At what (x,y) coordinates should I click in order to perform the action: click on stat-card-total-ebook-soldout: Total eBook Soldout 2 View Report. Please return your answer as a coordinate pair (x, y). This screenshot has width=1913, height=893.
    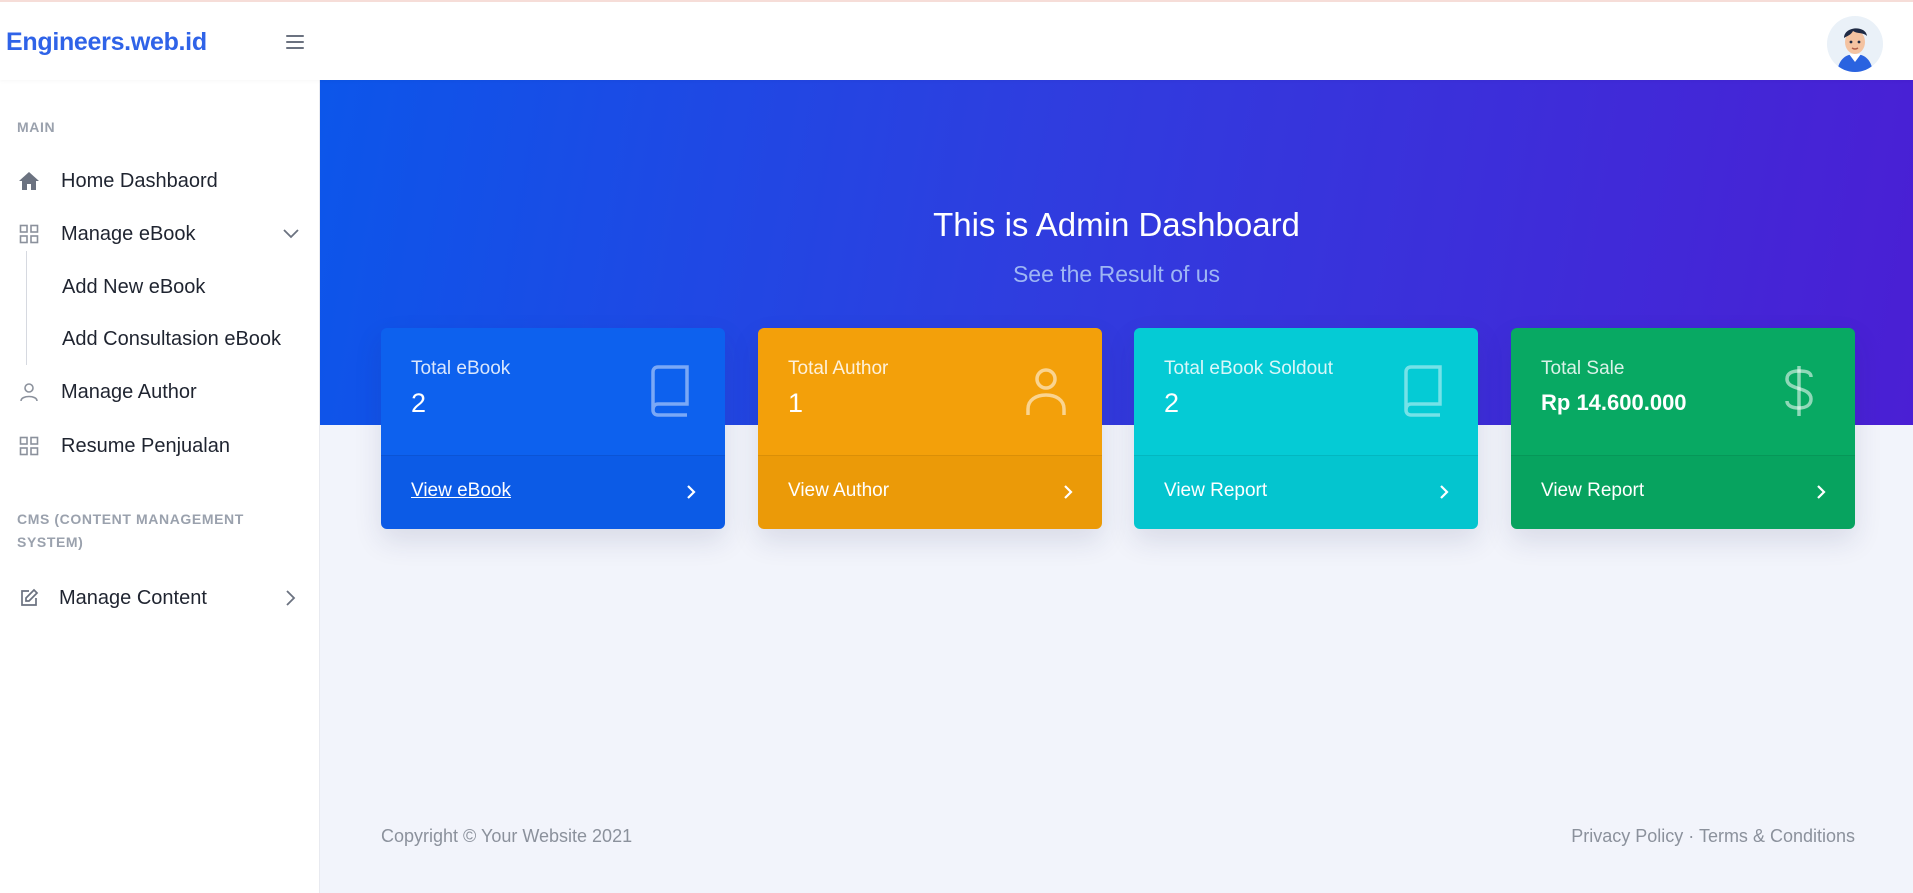
    Looking at the image, I should click on (1306, 428).